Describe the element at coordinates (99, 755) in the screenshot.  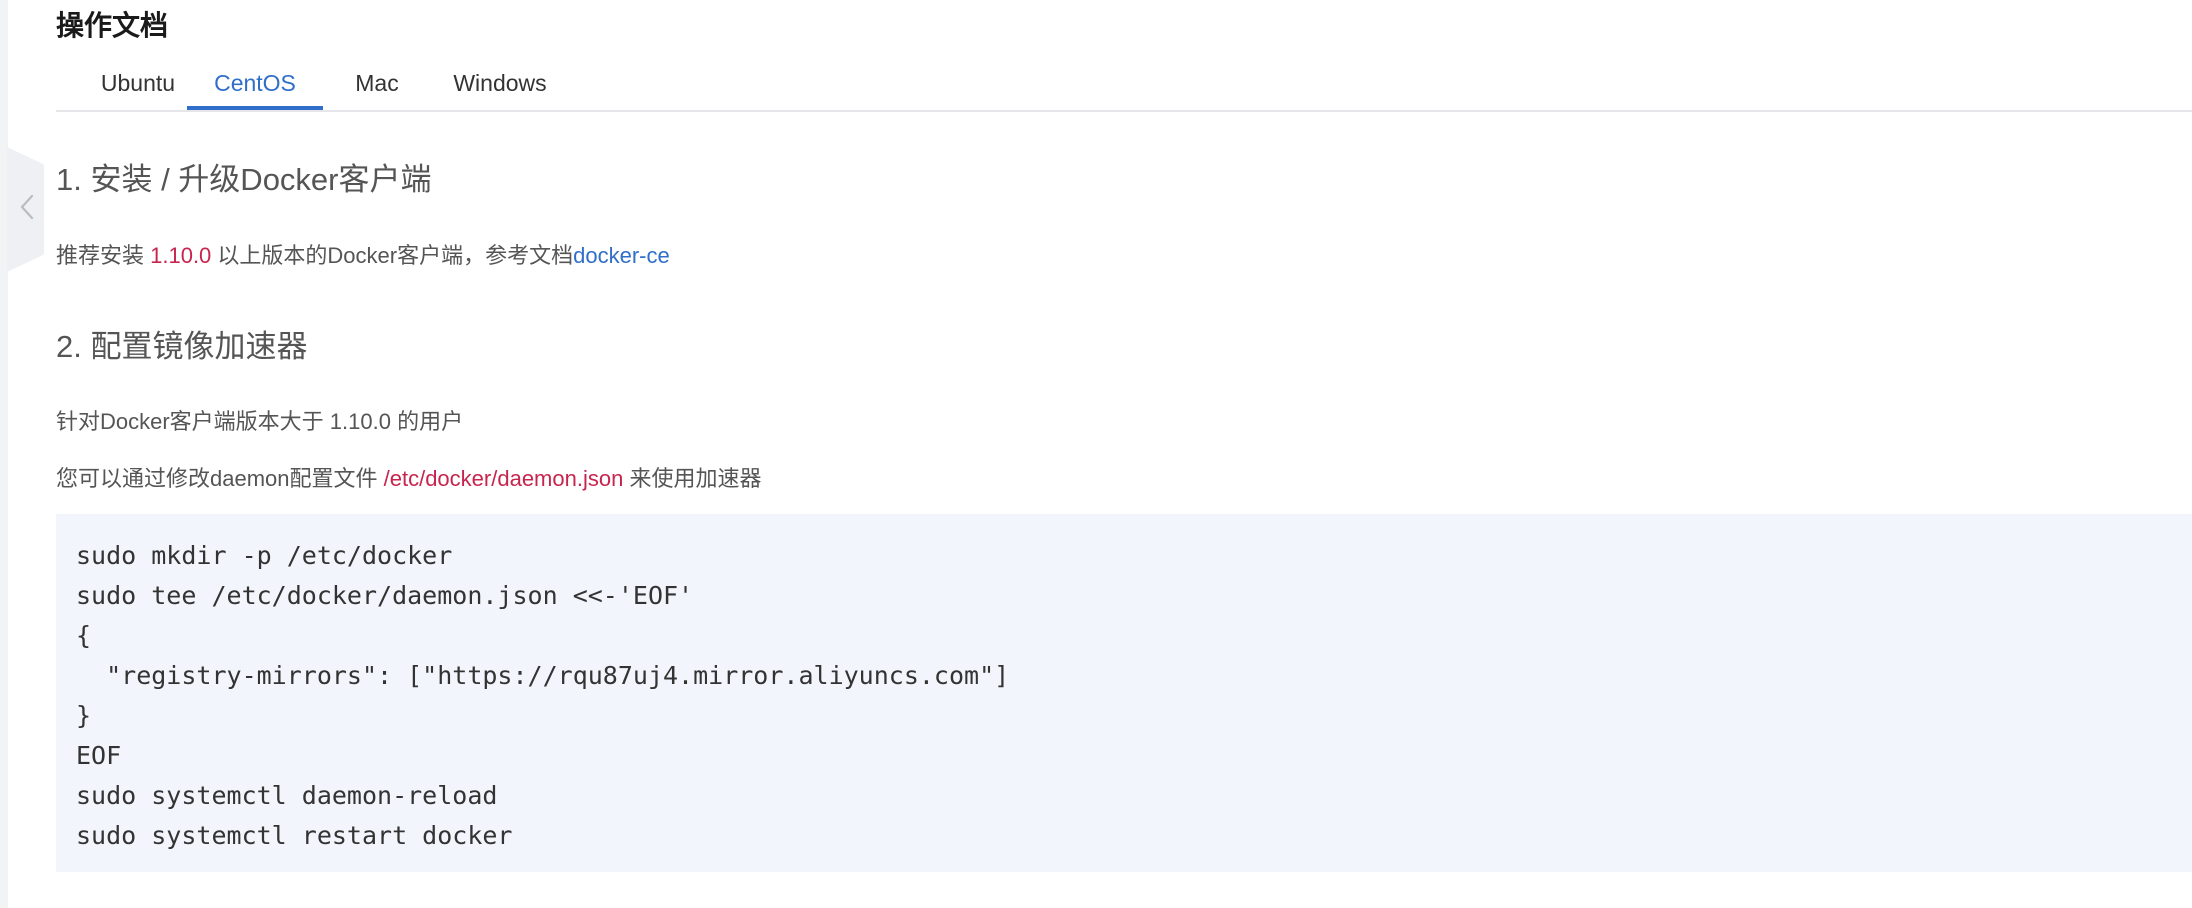
I see `code-line: EOF` at that location.